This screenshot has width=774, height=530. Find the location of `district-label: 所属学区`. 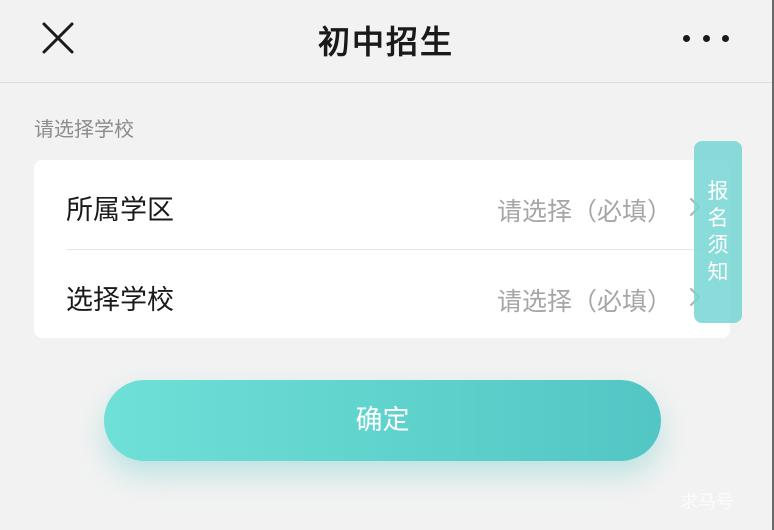

district-label: 所属学区 is located at coordinates (120, 210).